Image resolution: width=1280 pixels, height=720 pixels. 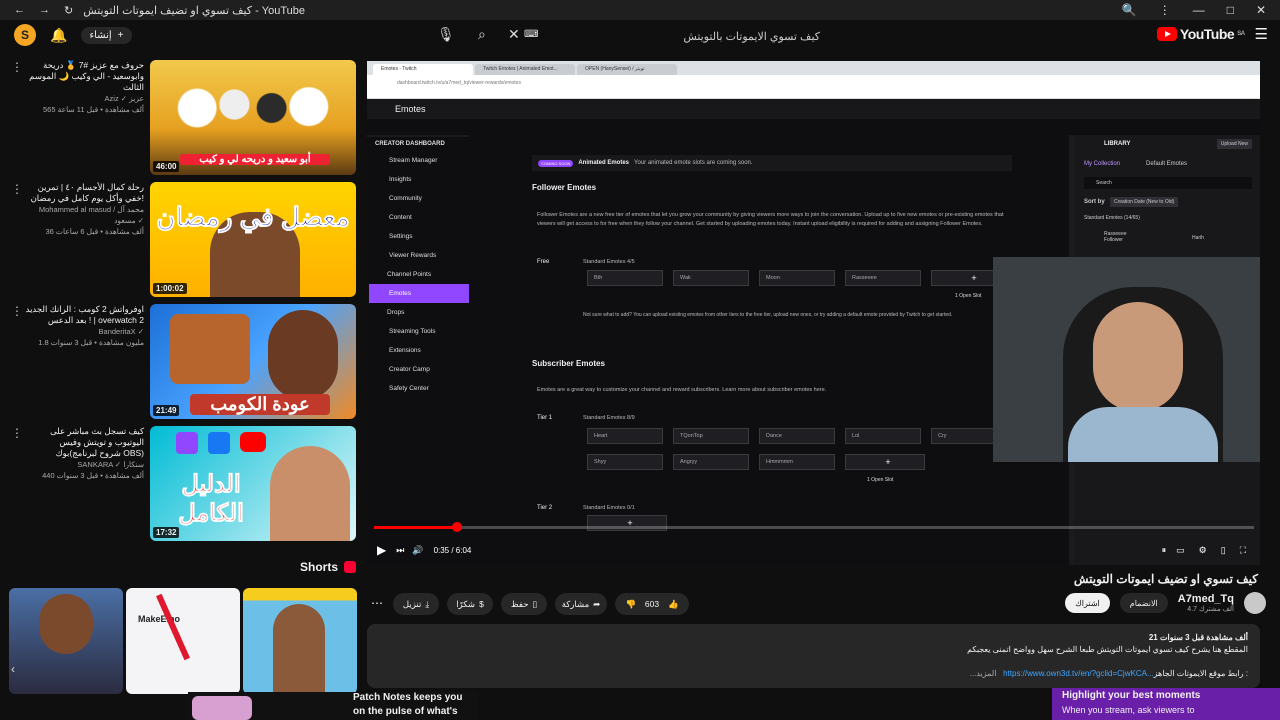 I want to click on theater-mode-icon: ▯, so click(x=1223, y=550).